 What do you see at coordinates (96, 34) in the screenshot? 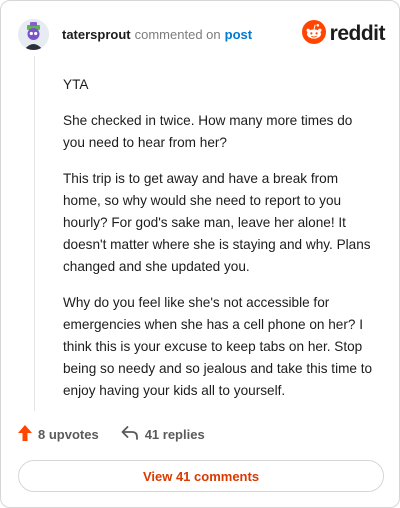
I see `username: tatersprout` at bounding box center [96, 34].